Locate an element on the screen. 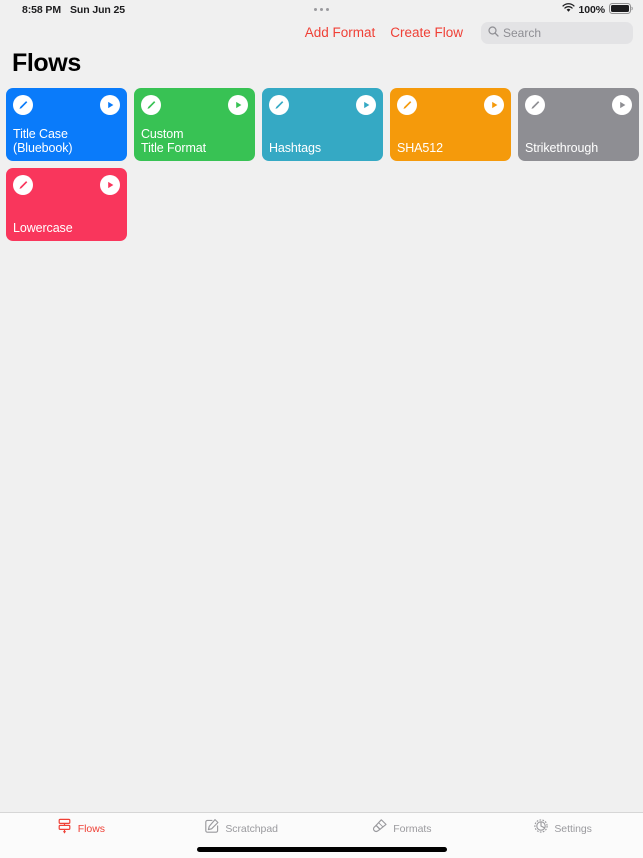 The height and width of the screenshot is (858, 643). status-bar: 8:58 PM Sun Jun 25 100% is located at coordinates (321, 9).